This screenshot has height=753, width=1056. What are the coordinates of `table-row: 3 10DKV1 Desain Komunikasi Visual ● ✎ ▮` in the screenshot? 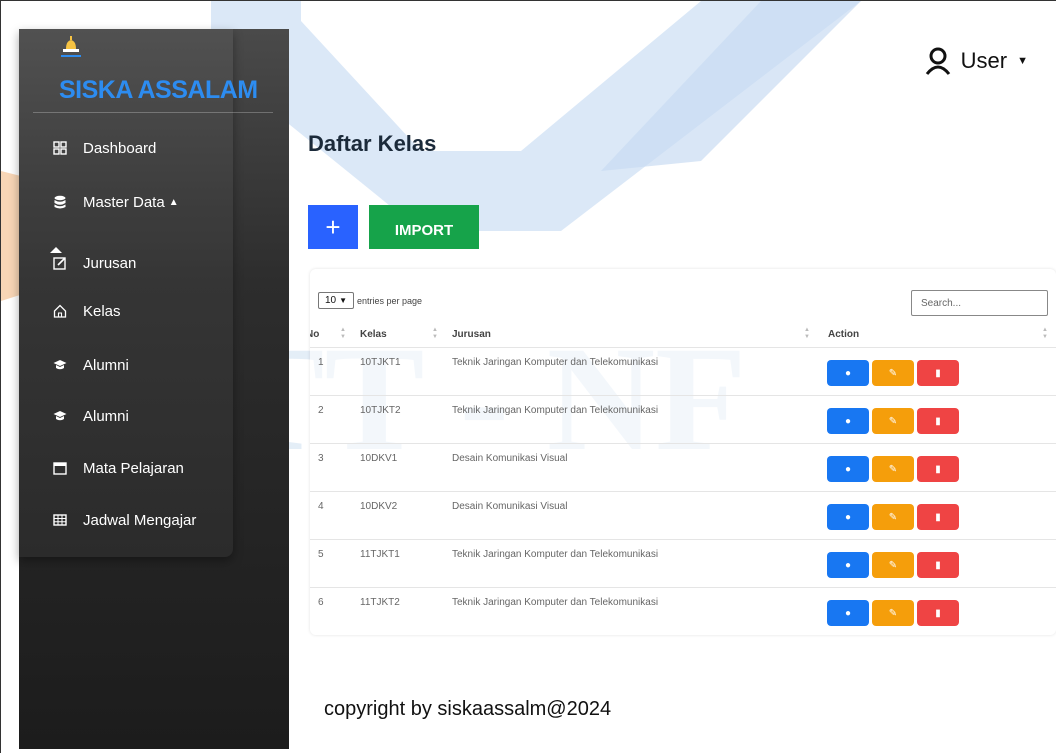 It's located at (683, 467).